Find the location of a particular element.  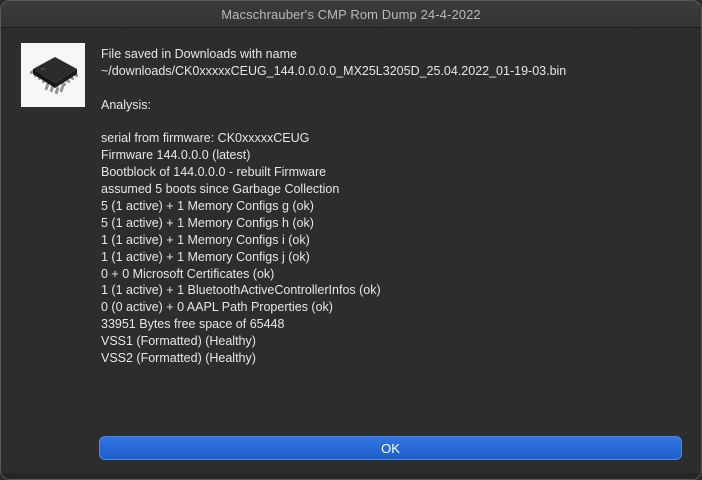

analysis-line: assumed 5 boots since Garbage Collection is located at coordinates (220, 189).